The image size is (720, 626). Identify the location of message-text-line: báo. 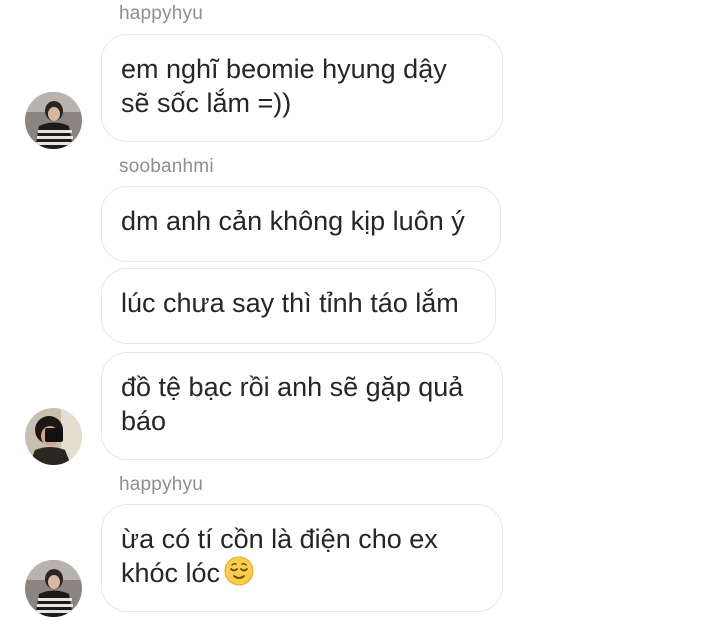
(144, 421).